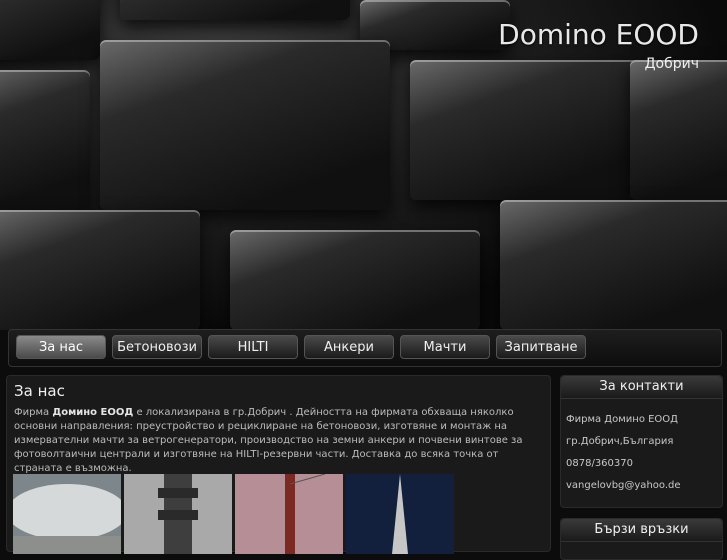 The image size is (727, 560). I want to click on contact-email: vangelovbg@yahoo.de, so click(641, 486).